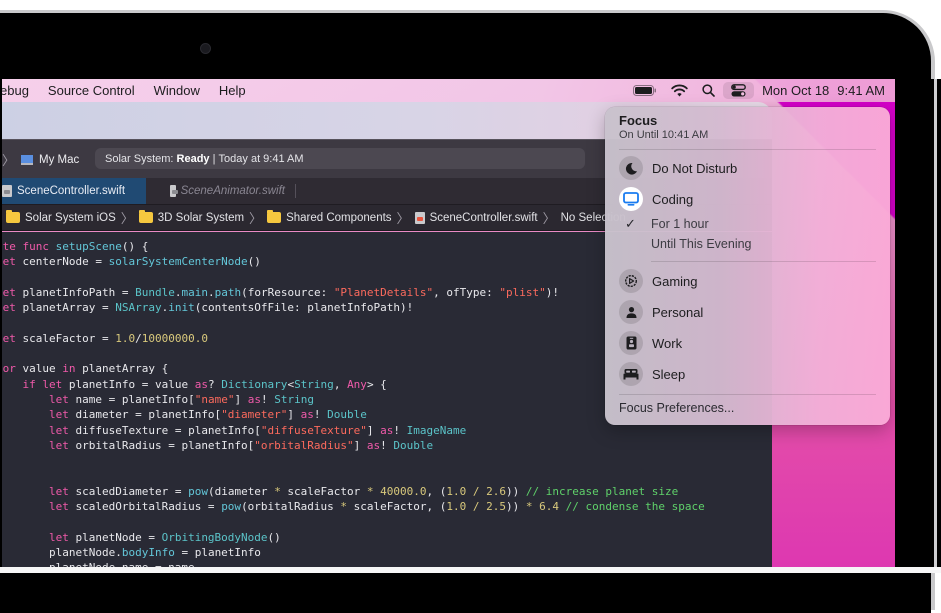 Image resolution: width=941 pixels, height=613 pixels. Describe the element at coordinates (680, 224) in the screenshot. I see `duration-option-1-hour: For 1 hour` at that location.